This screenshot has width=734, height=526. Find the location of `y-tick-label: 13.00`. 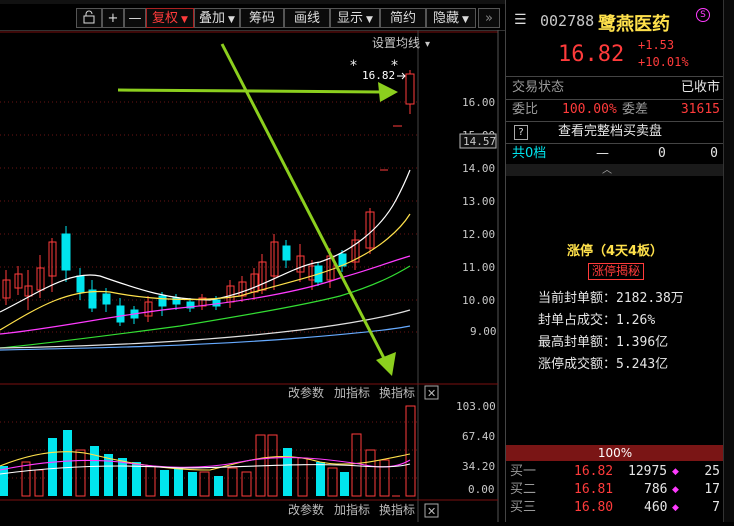

y-tick-label: 13.00 is located at coordinates (478, 201).